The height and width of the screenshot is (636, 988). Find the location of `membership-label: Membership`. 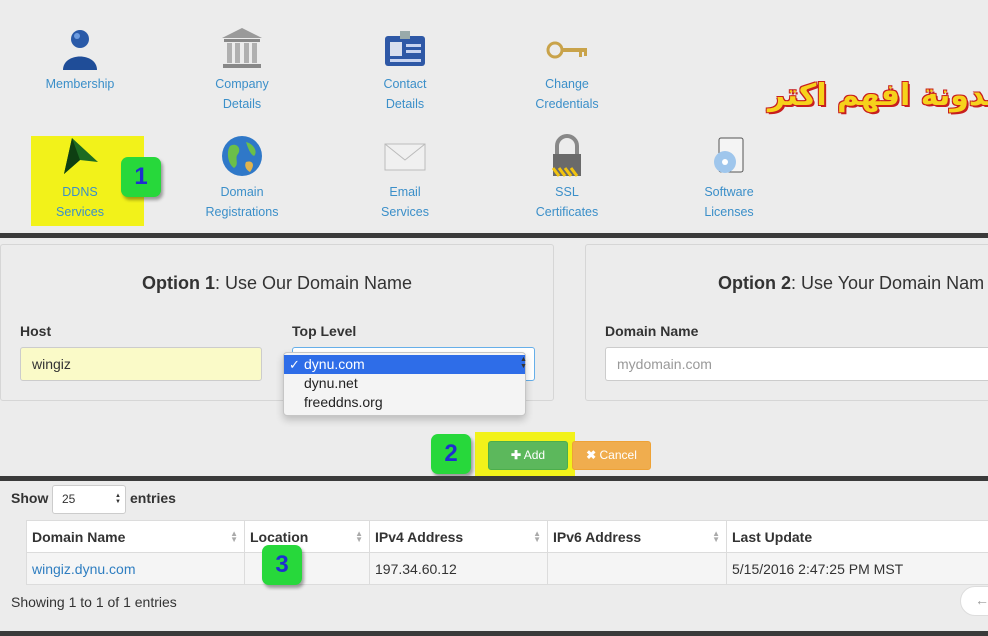

membership-label: Membership is located at coordinates (80, 84).